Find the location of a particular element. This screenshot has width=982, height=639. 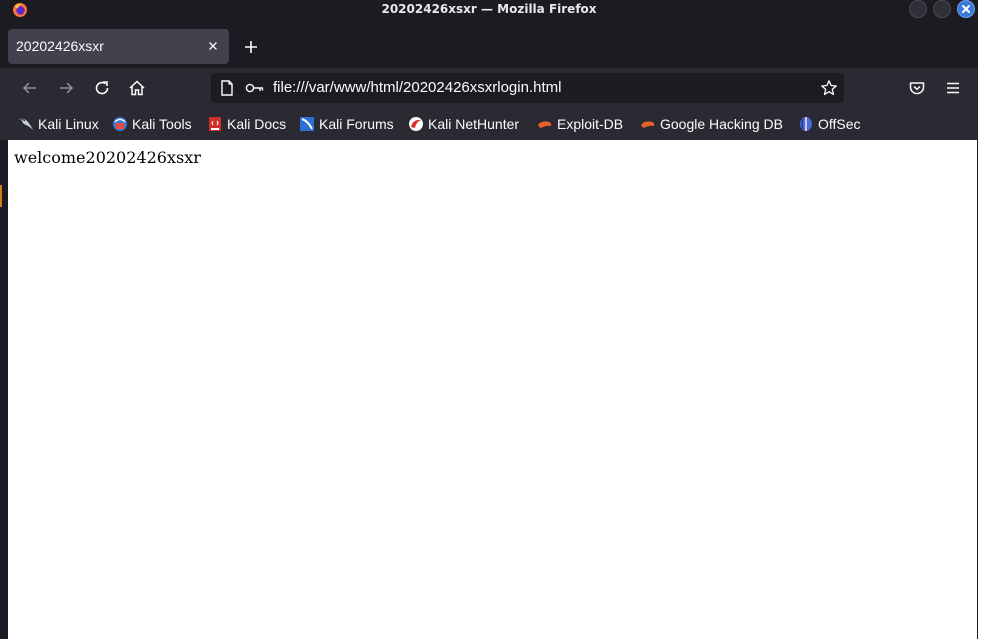

kali-tools-icon is located at coordinates (120, 124).